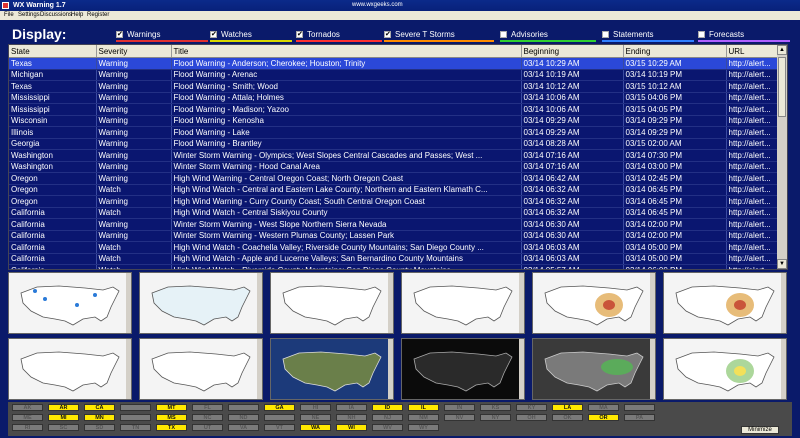  What do you see at coordinates (98, 15) in the screenshot?
I see `menu-register: Register` at bounding box center [98, 15].